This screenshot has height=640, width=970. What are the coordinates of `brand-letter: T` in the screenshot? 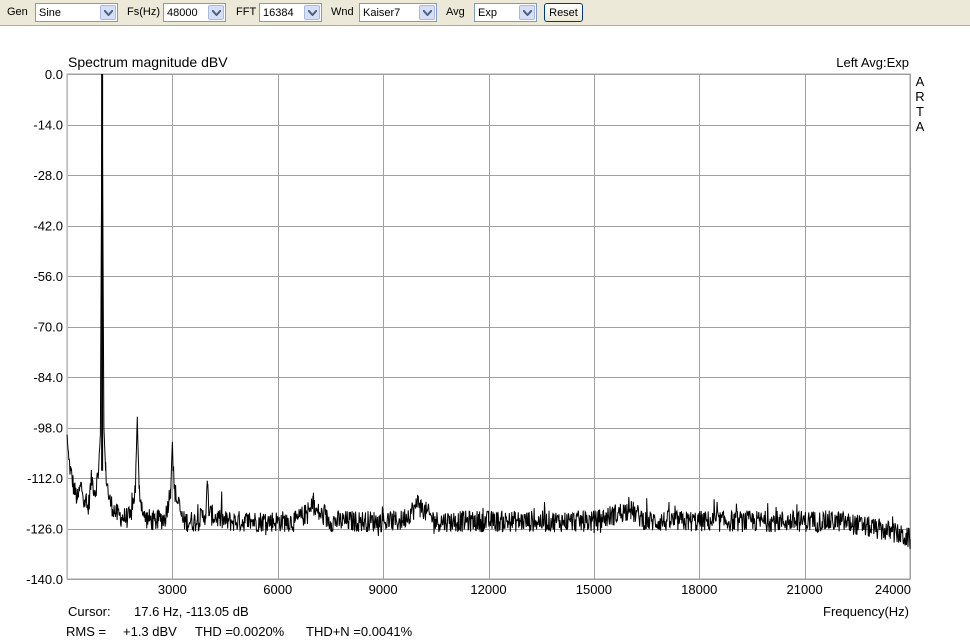 It's located at (920, 111).